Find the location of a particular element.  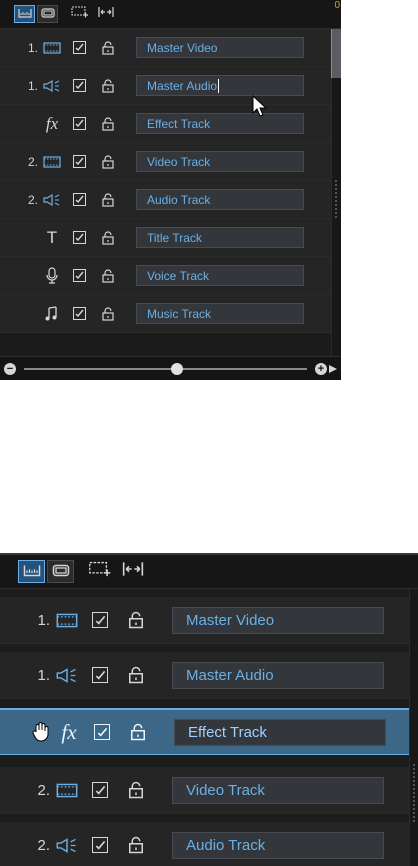

zoom-slider is located at coordinates (165, 368).